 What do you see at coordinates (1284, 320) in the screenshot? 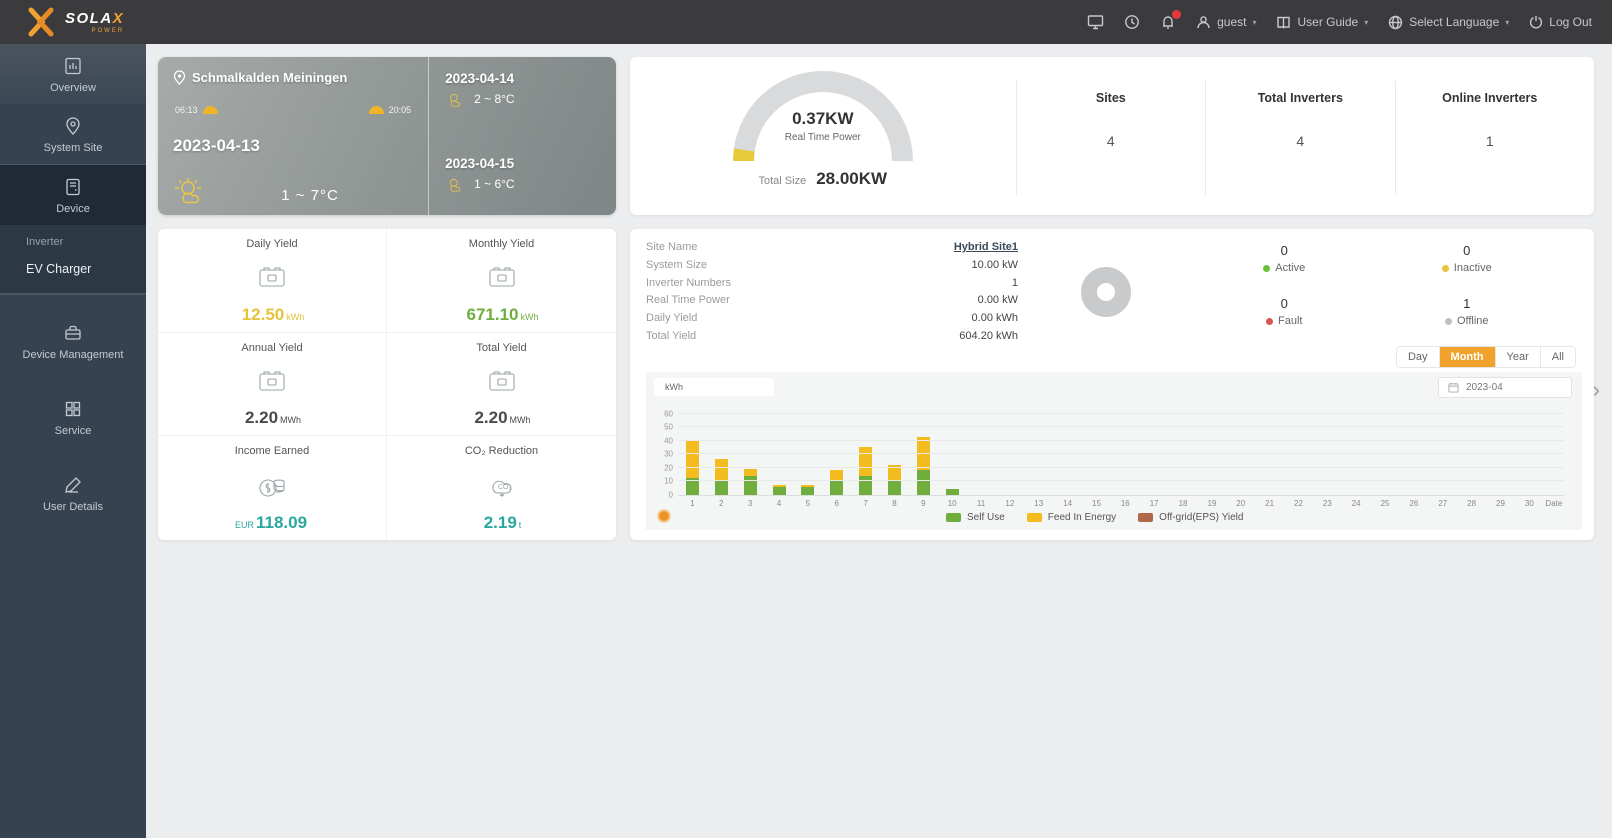
I see `status-fault: 0 Fault` at bounding box center [1284, 320].